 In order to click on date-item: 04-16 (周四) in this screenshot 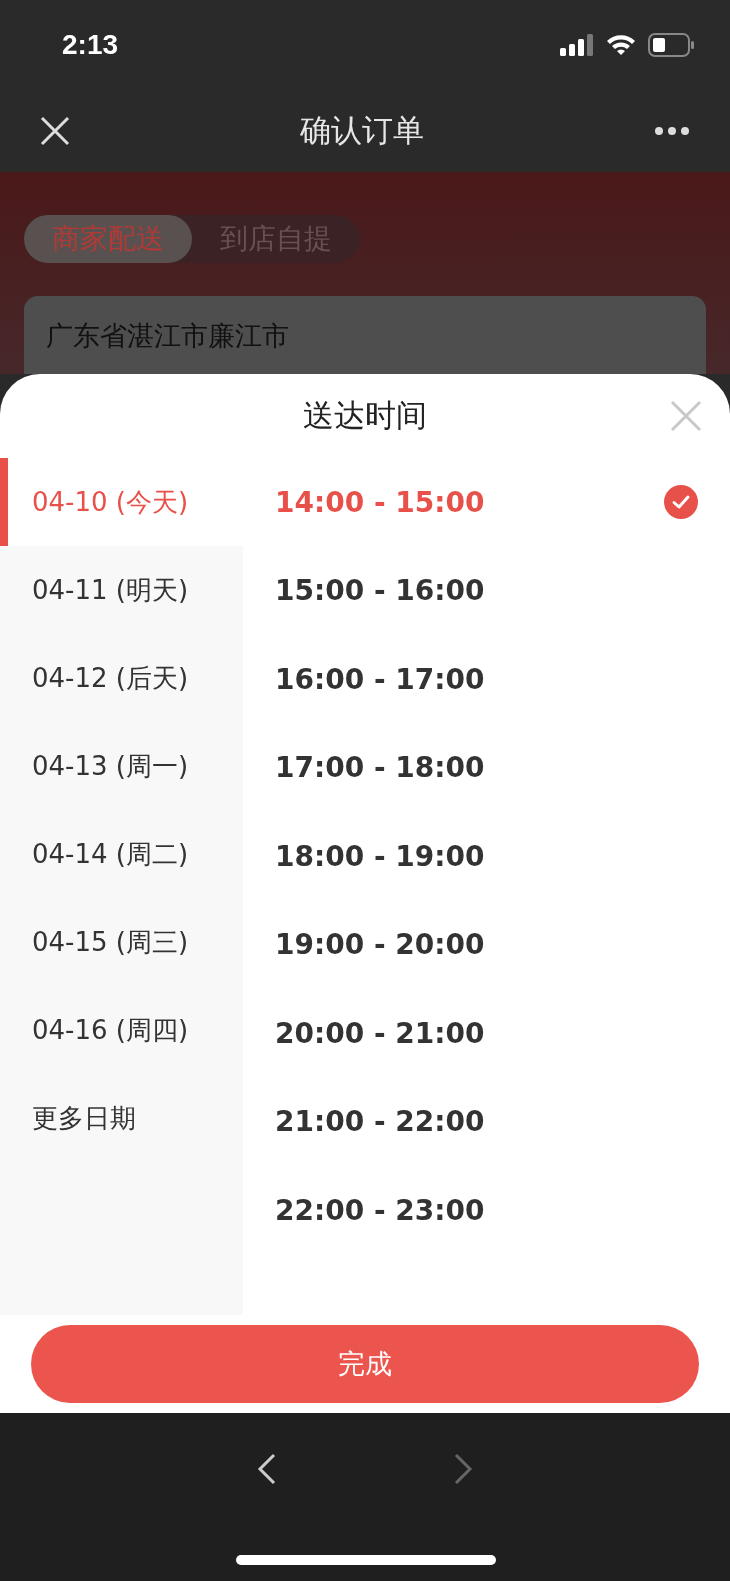, I will do `click(121, 1030)`.